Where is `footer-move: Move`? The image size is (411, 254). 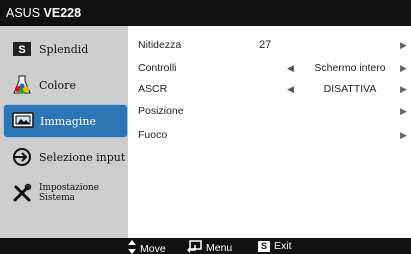
footer-move: Move is located at coordinates (147, 247).